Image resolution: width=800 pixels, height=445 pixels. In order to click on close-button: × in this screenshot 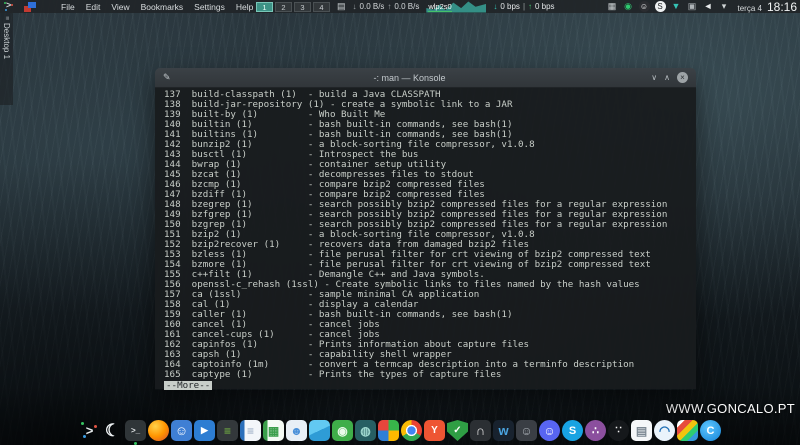, I will do `click(682, 77)`.